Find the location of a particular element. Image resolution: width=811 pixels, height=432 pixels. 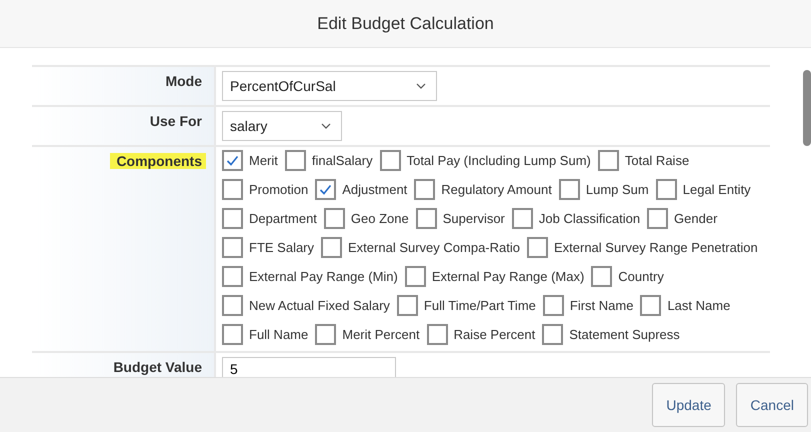

checkbox-label: finalSalary is located at coordinates (342, 160).